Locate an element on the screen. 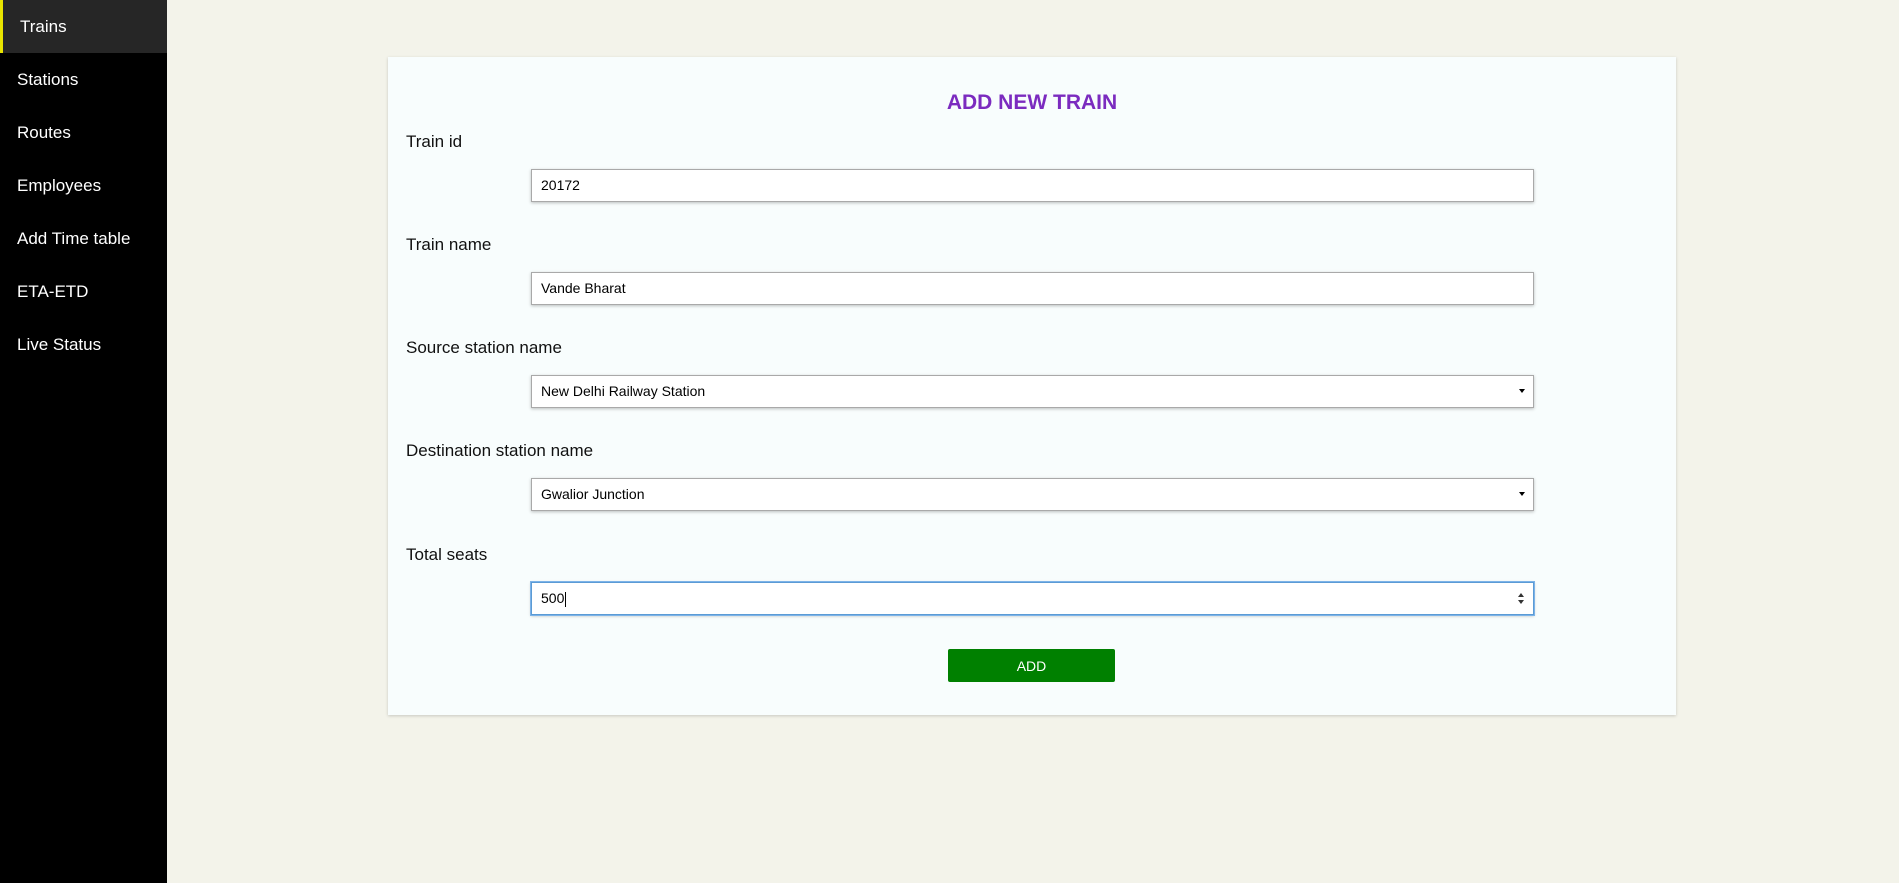  train-name-label: Train name is located at coordinates (449, 244).